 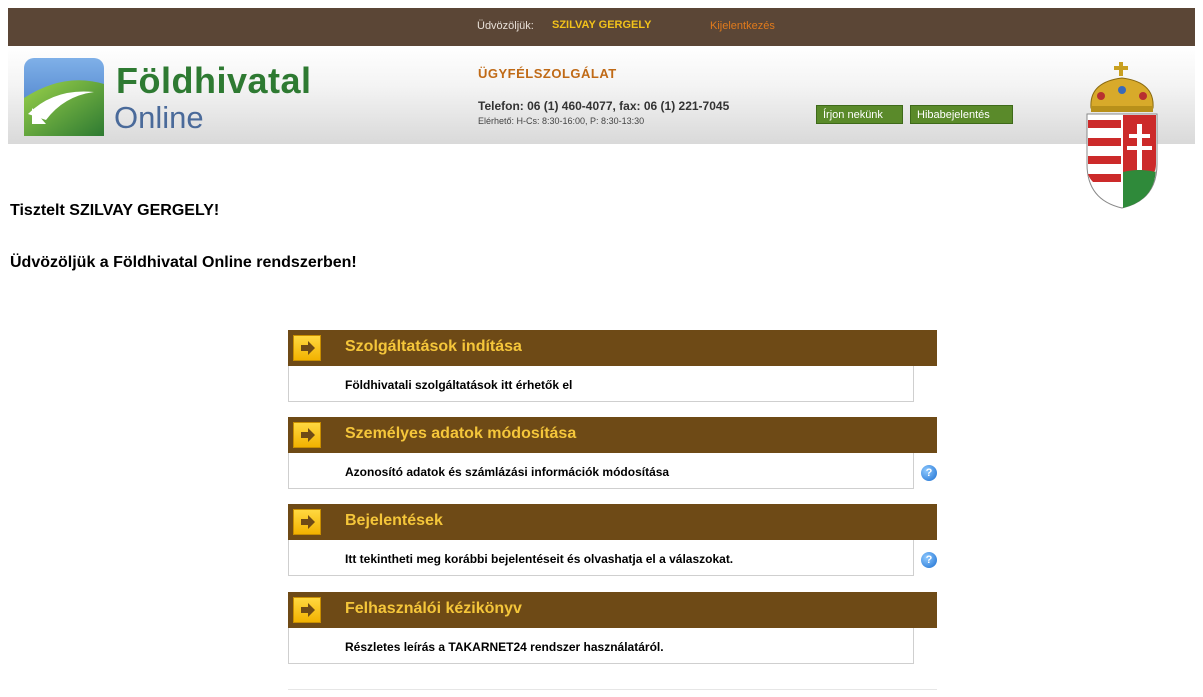 I want to click on menu-title: Szolgáltatások indítása, so click(x=433, y=347).